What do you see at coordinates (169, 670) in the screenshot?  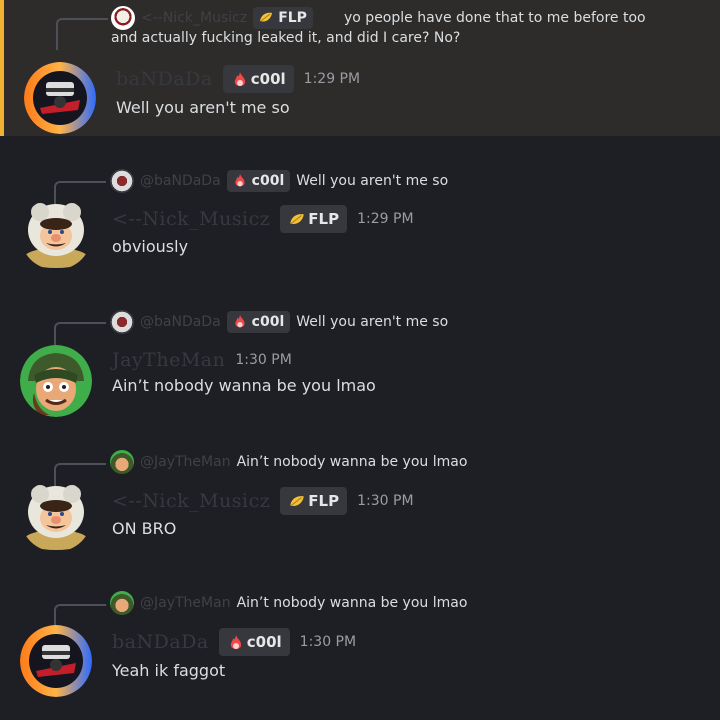 I see `message-content: Yeah ik faggot` at bounding box center [169, 670].